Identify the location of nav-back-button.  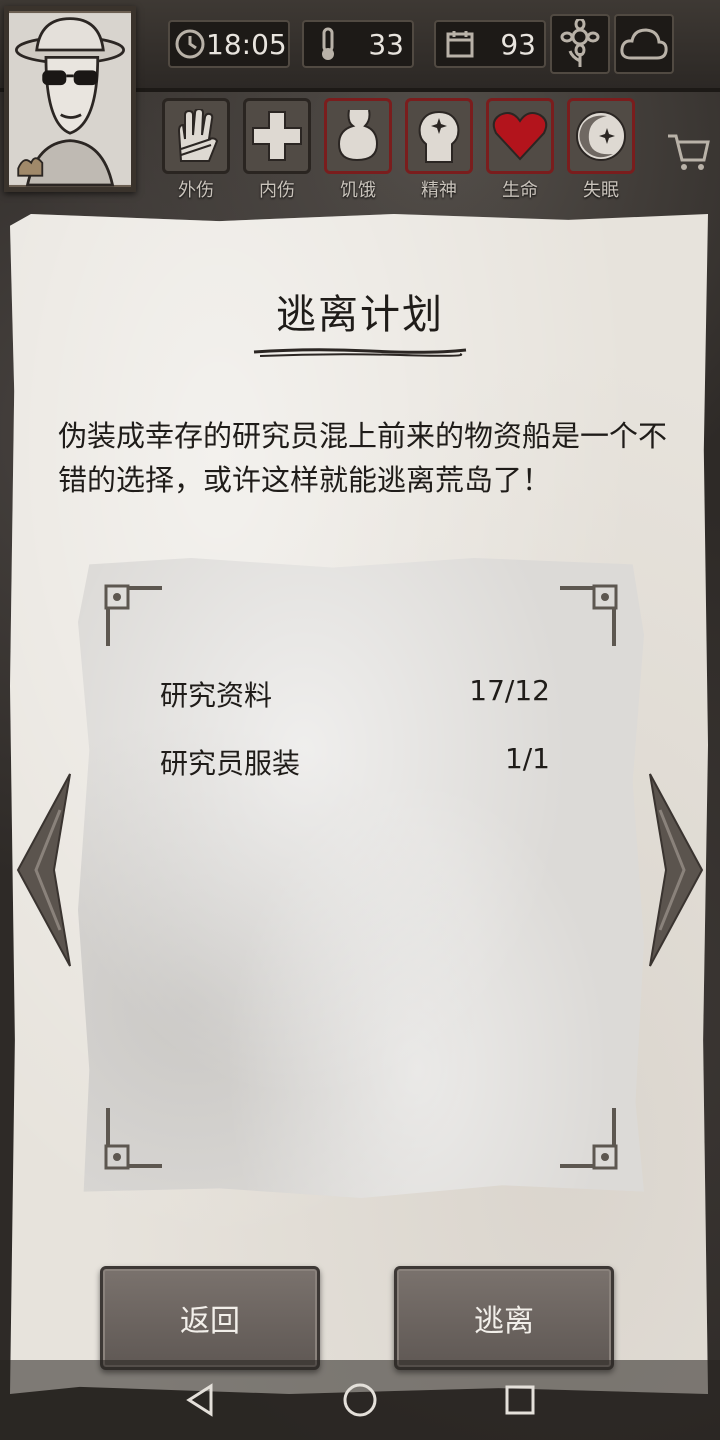
(200, 1400).